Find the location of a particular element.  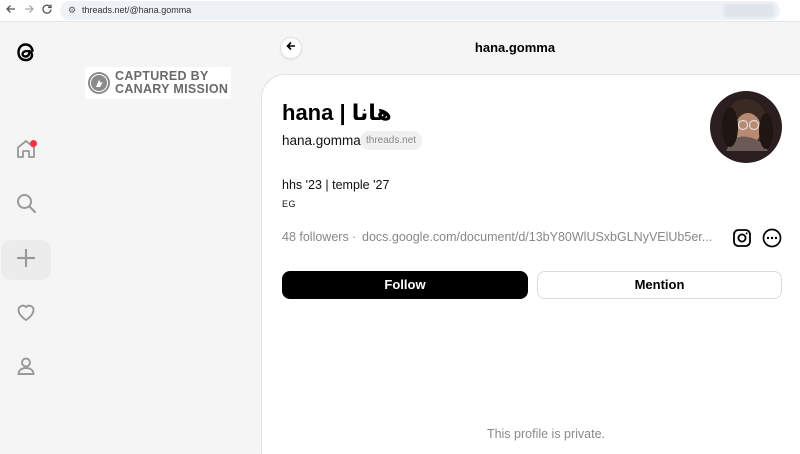

nav-create is located at coordinates (26, 260).